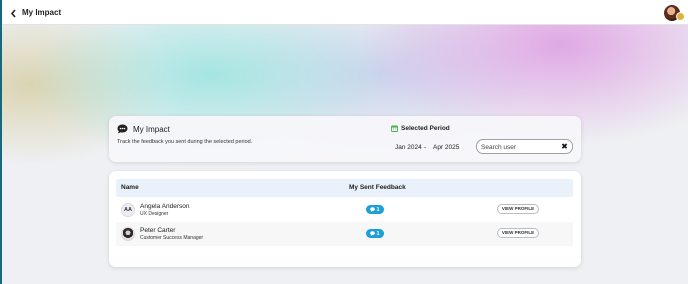 The height and width of the screenshot is (284, 688). Describe the element at coordinates (128, 210) in the screenshot. I see `avatar: AA` at that location.